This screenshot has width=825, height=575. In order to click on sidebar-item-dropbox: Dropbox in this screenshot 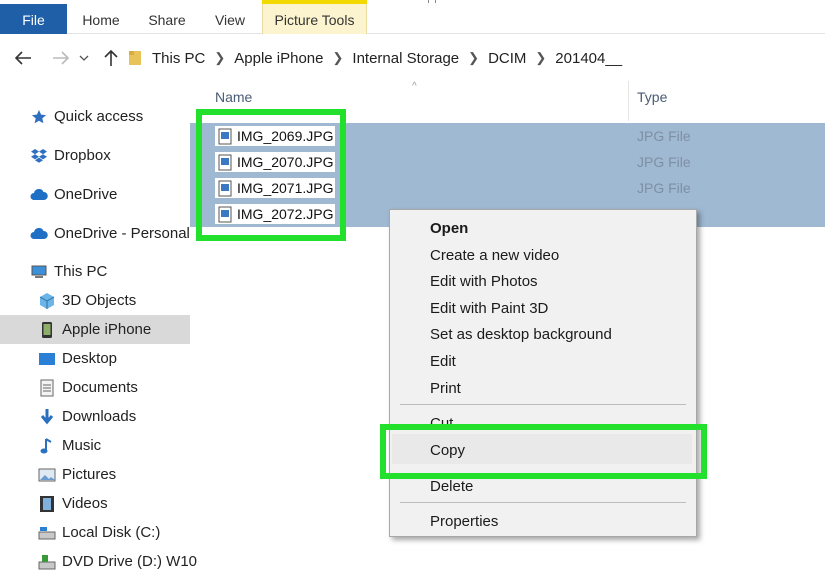, I will do `click(95, 155)`.